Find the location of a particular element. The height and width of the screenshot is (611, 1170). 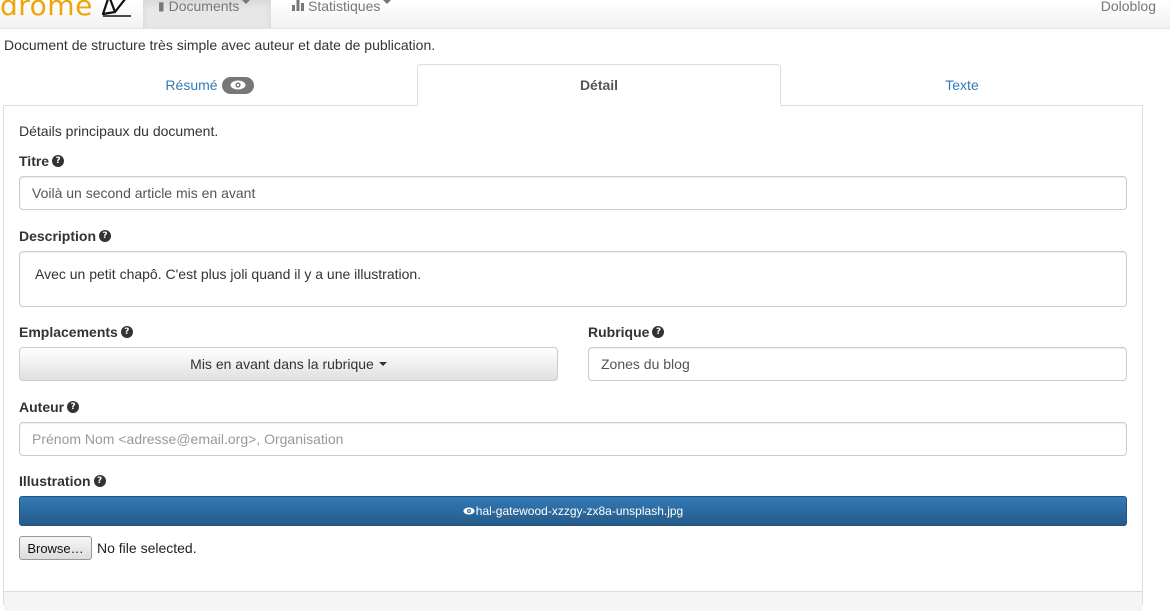

titre-label: Titre ? is located at coordinates (42, 161).